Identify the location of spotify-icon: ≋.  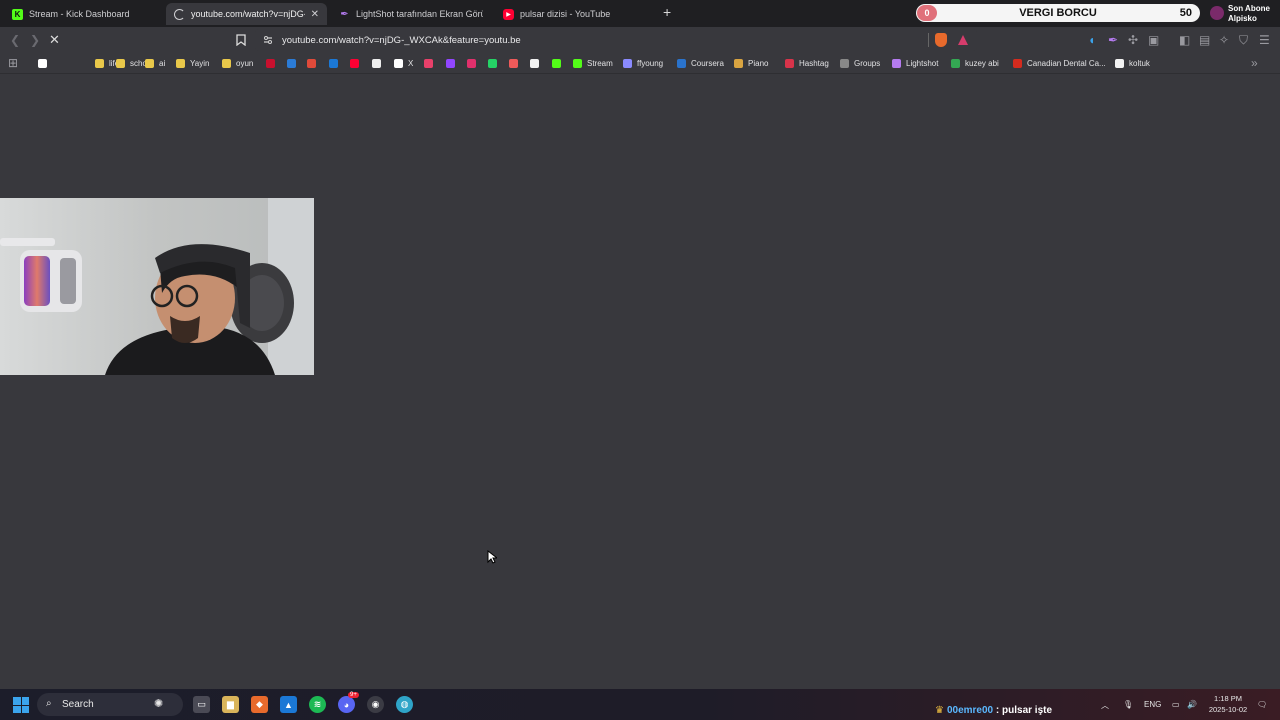
(317, 704).